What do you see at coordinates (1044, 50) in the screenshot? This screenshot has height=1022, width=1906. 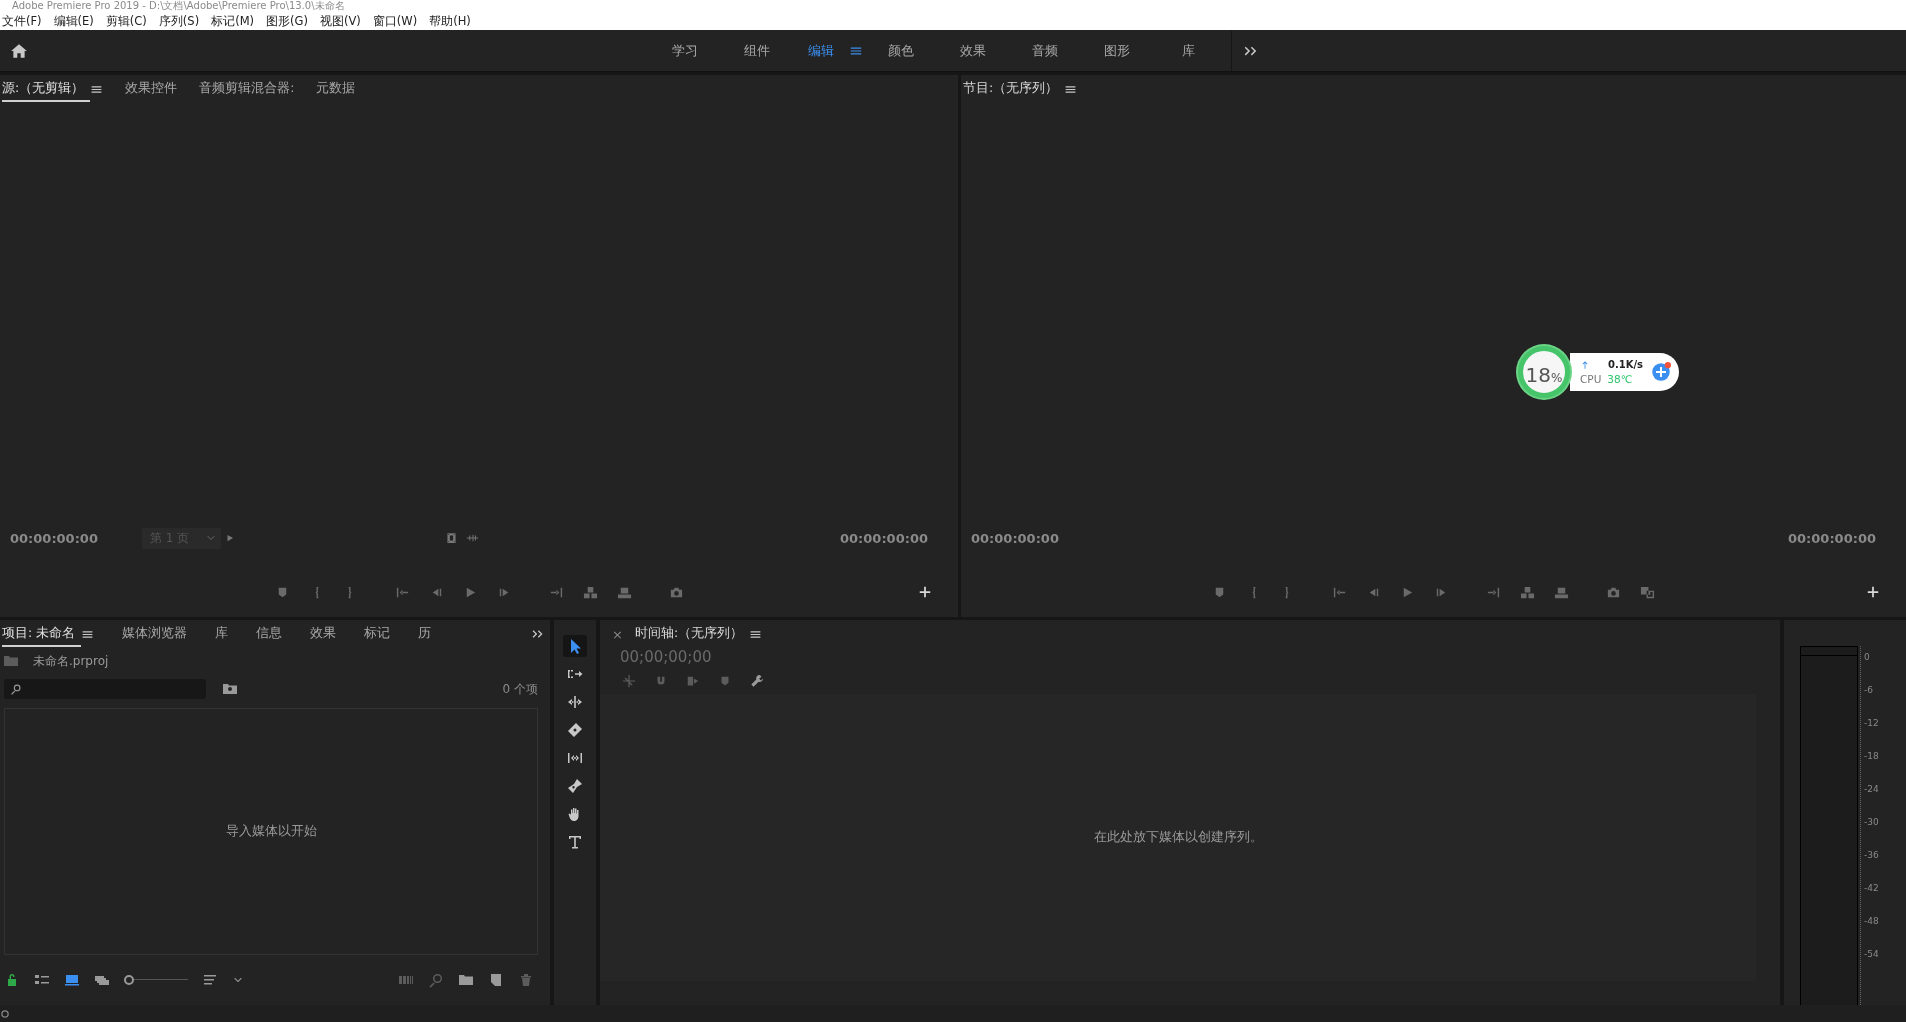 I see `workspace-tab: 音频` at bounding box center [1044, 50].